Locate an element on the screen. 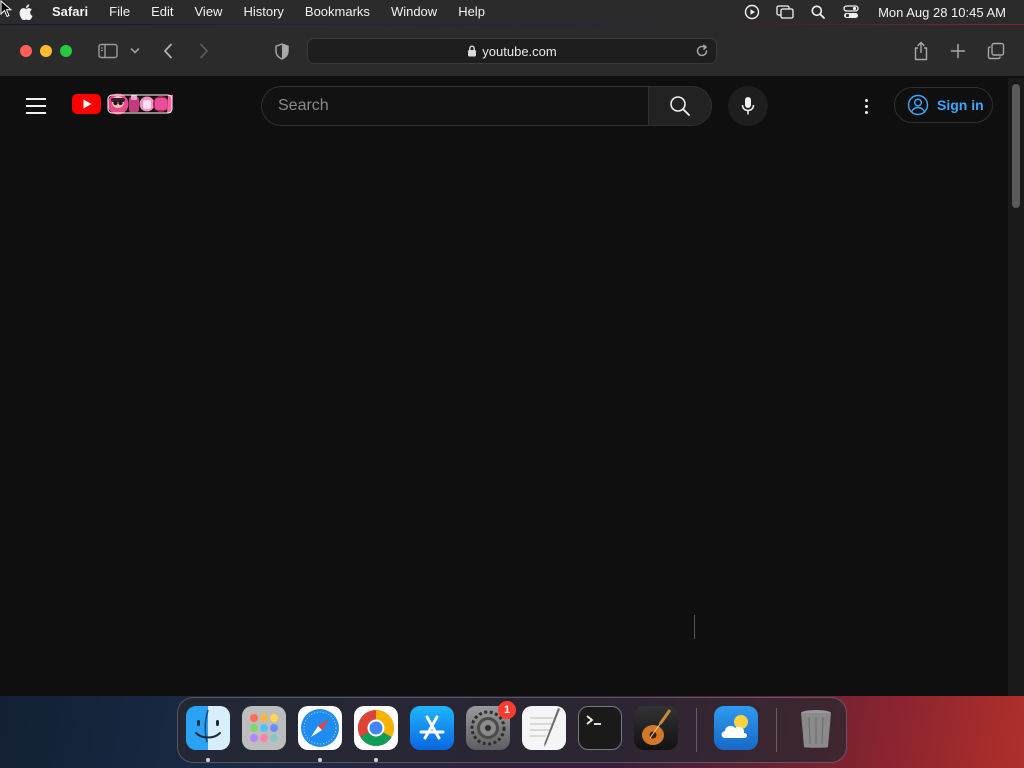  safari-toolbar: youtube.com is located at coordinates (512, 51).